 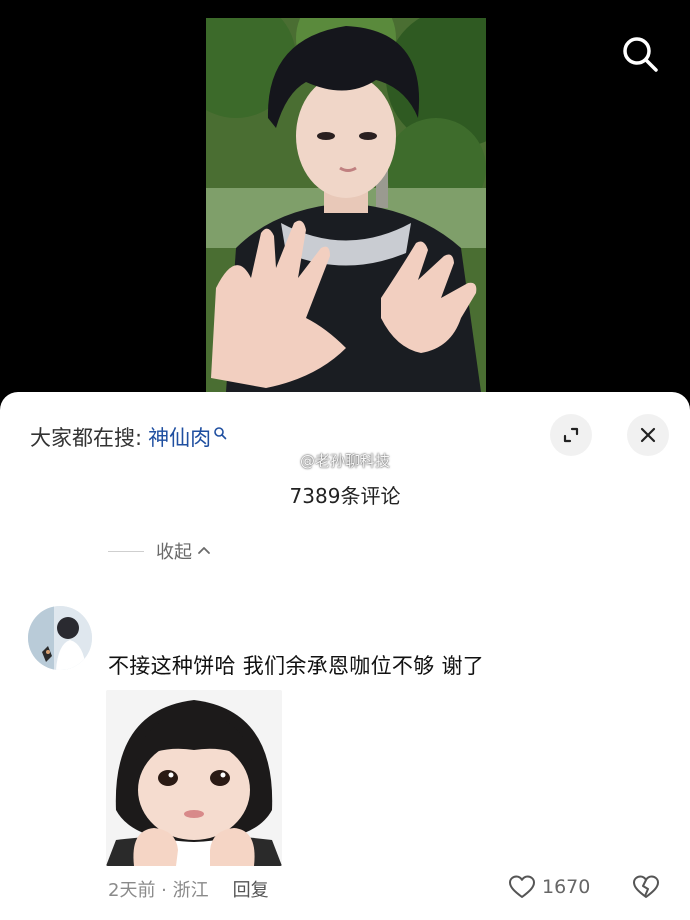 I want to click on comment-image, so click(x=194, y=778).